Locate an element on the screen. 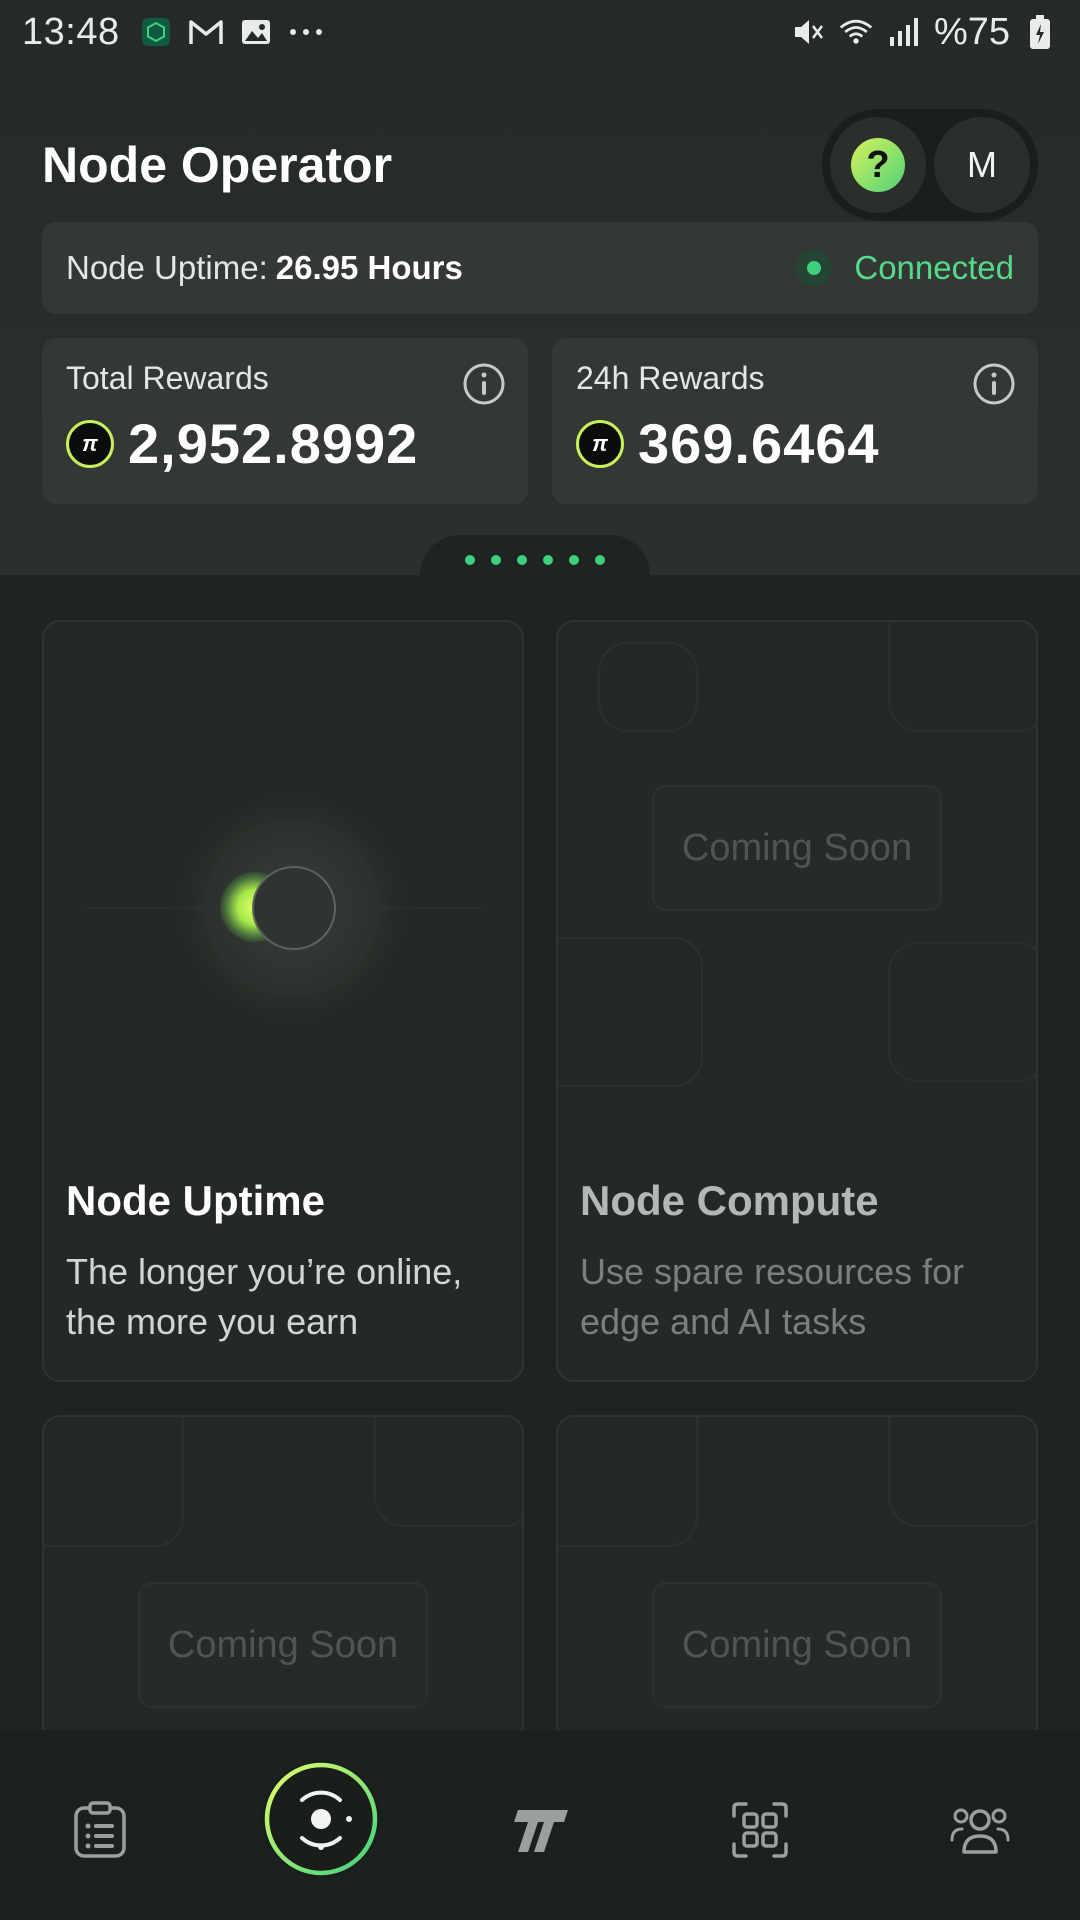 This screenshot has height=1920, width=1080. uptime-value: 26.95 Hours is located at coordinates (369, 267).